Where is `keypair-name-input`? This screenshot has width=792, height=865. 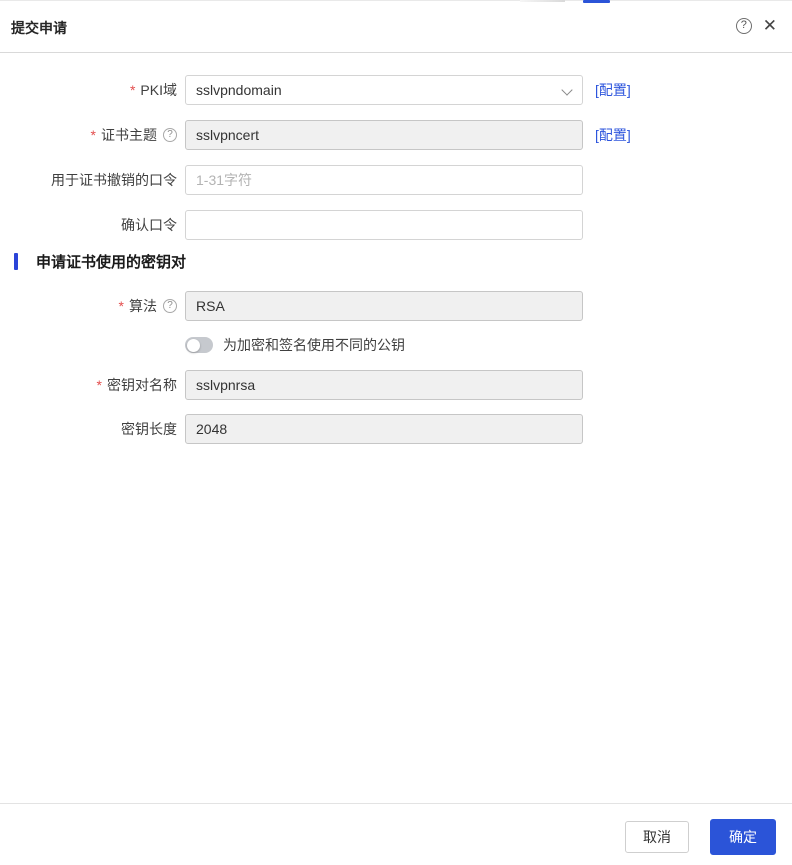 keypair-name-input is located at coordinates (384, 385).